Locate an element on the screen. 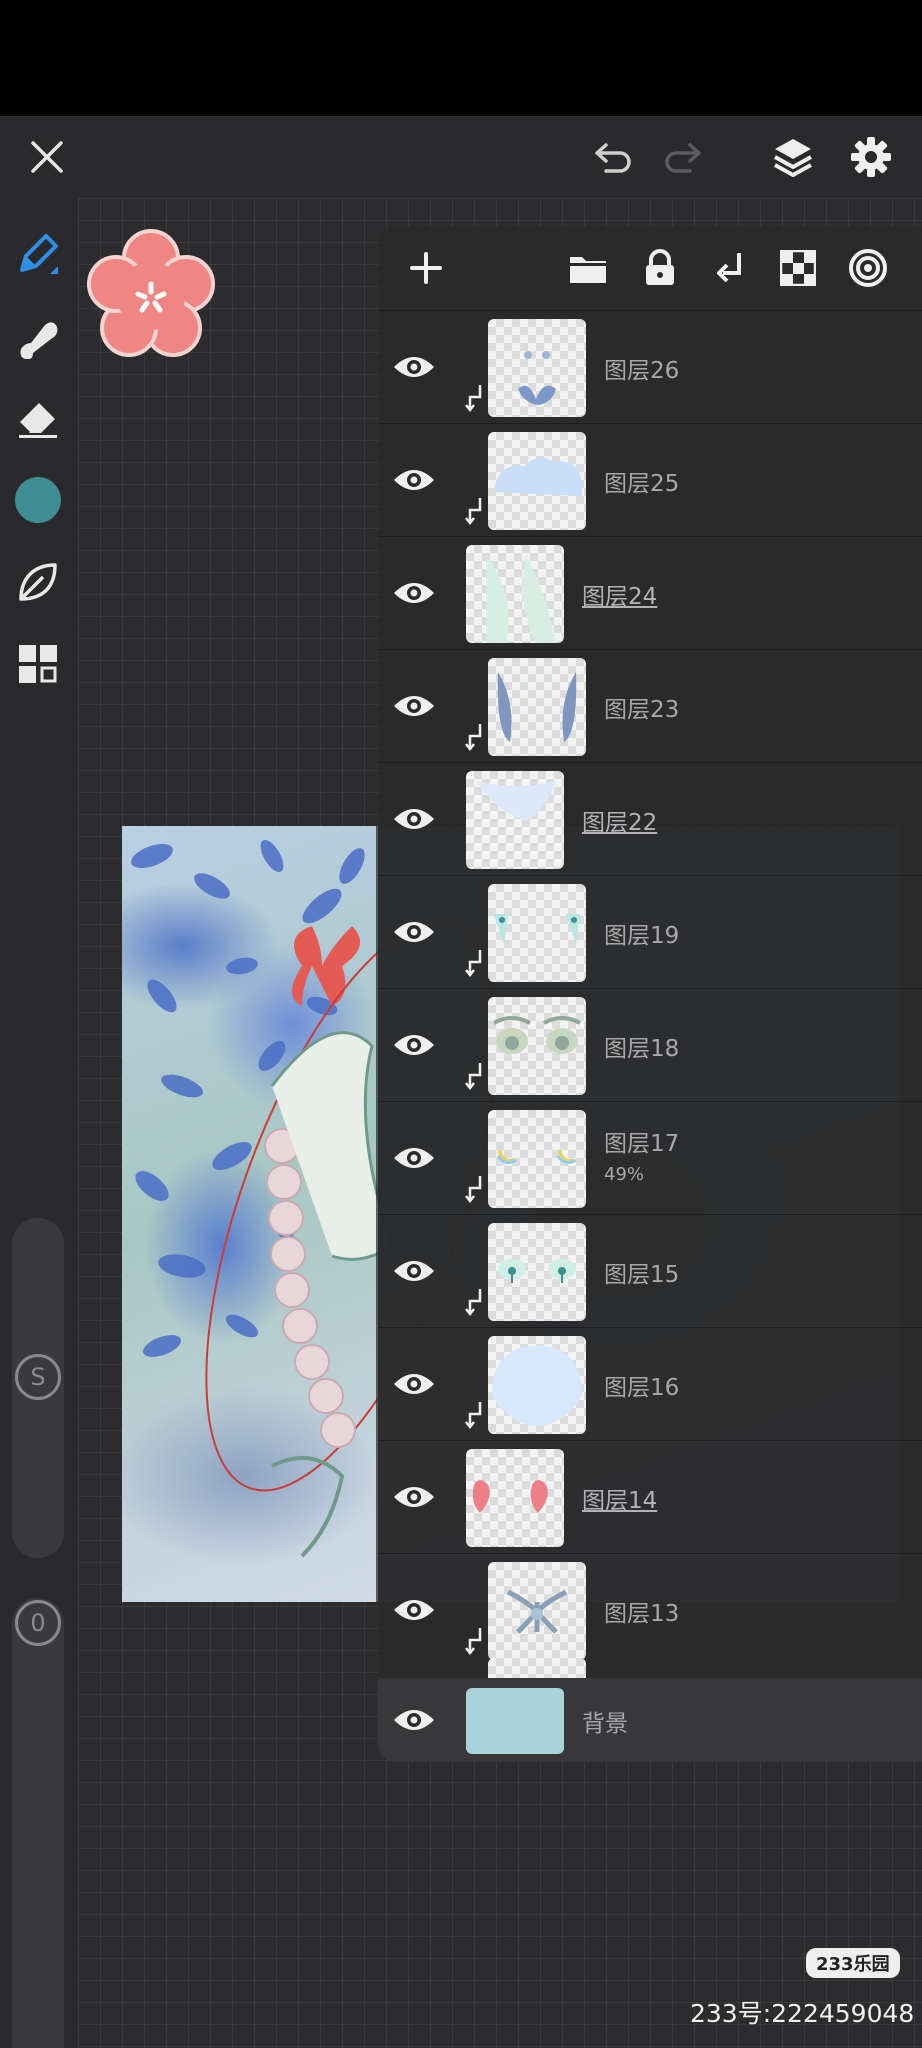 The width and height of the screenshot is (922, 2048). close-icon is located at coordinates (47, 157).